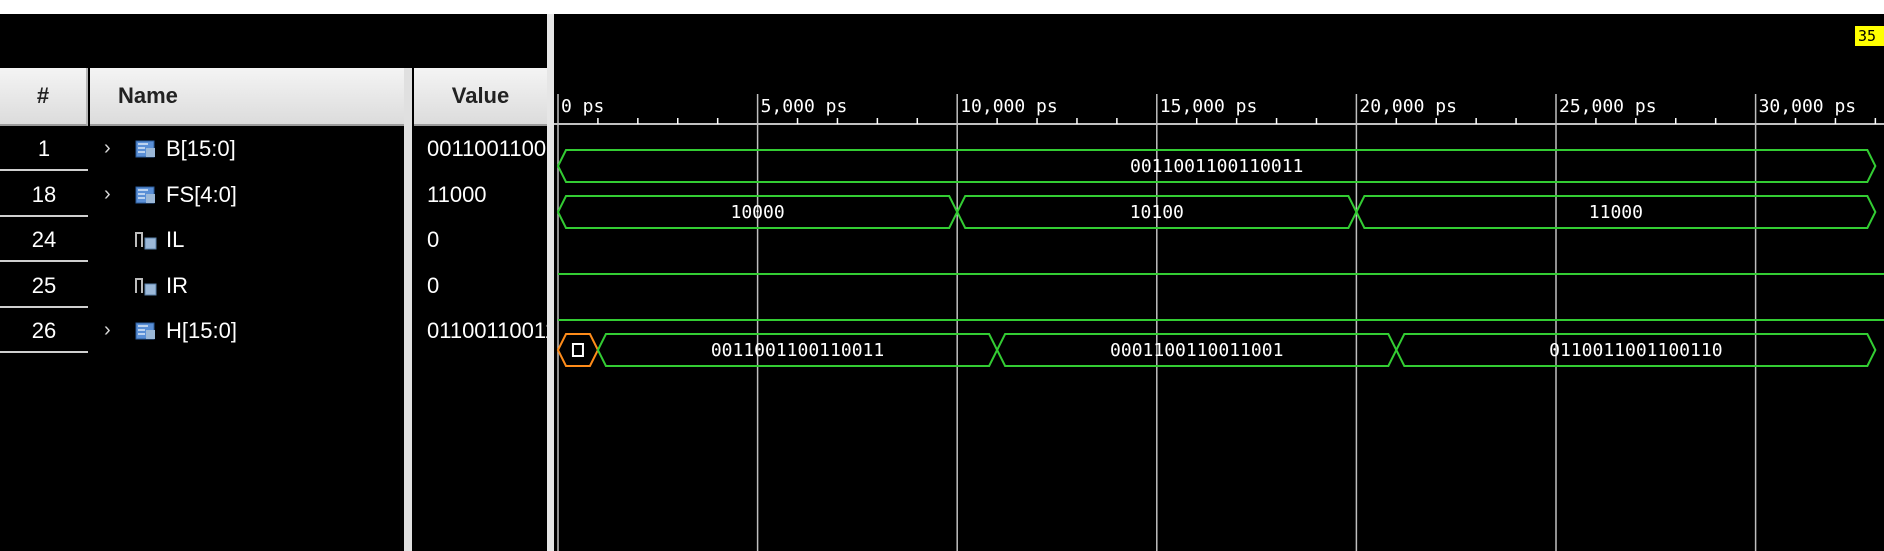 Image resolution: width=1884 pixels, height=551 pixels. What do you see at coordinates (44, 331) in the screenshot?
I see `signal-number: 26` at bounding box center [44, 331].